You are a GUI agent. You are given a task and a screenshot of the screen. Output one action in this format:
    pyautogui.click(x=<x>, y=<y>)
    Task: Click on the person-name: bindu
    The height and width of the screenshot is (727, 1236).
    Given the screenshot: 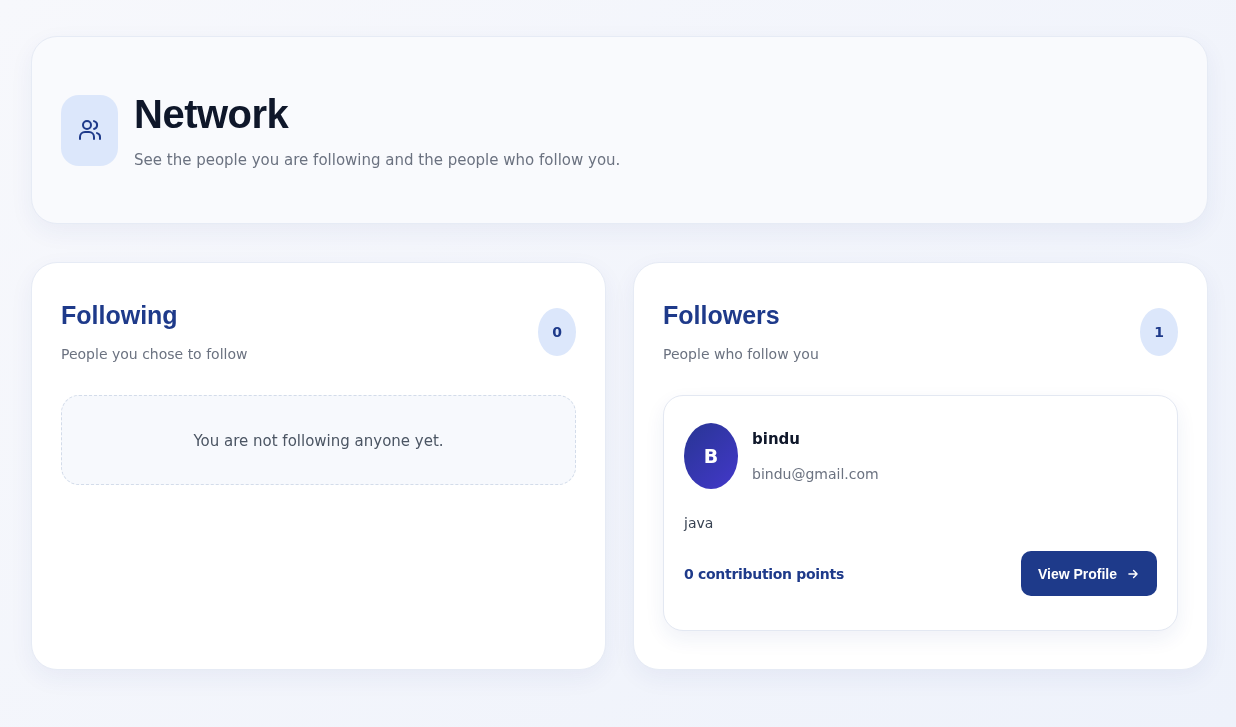 What is the action you would take?
    pyautogui.click(x=776, y=439)
    